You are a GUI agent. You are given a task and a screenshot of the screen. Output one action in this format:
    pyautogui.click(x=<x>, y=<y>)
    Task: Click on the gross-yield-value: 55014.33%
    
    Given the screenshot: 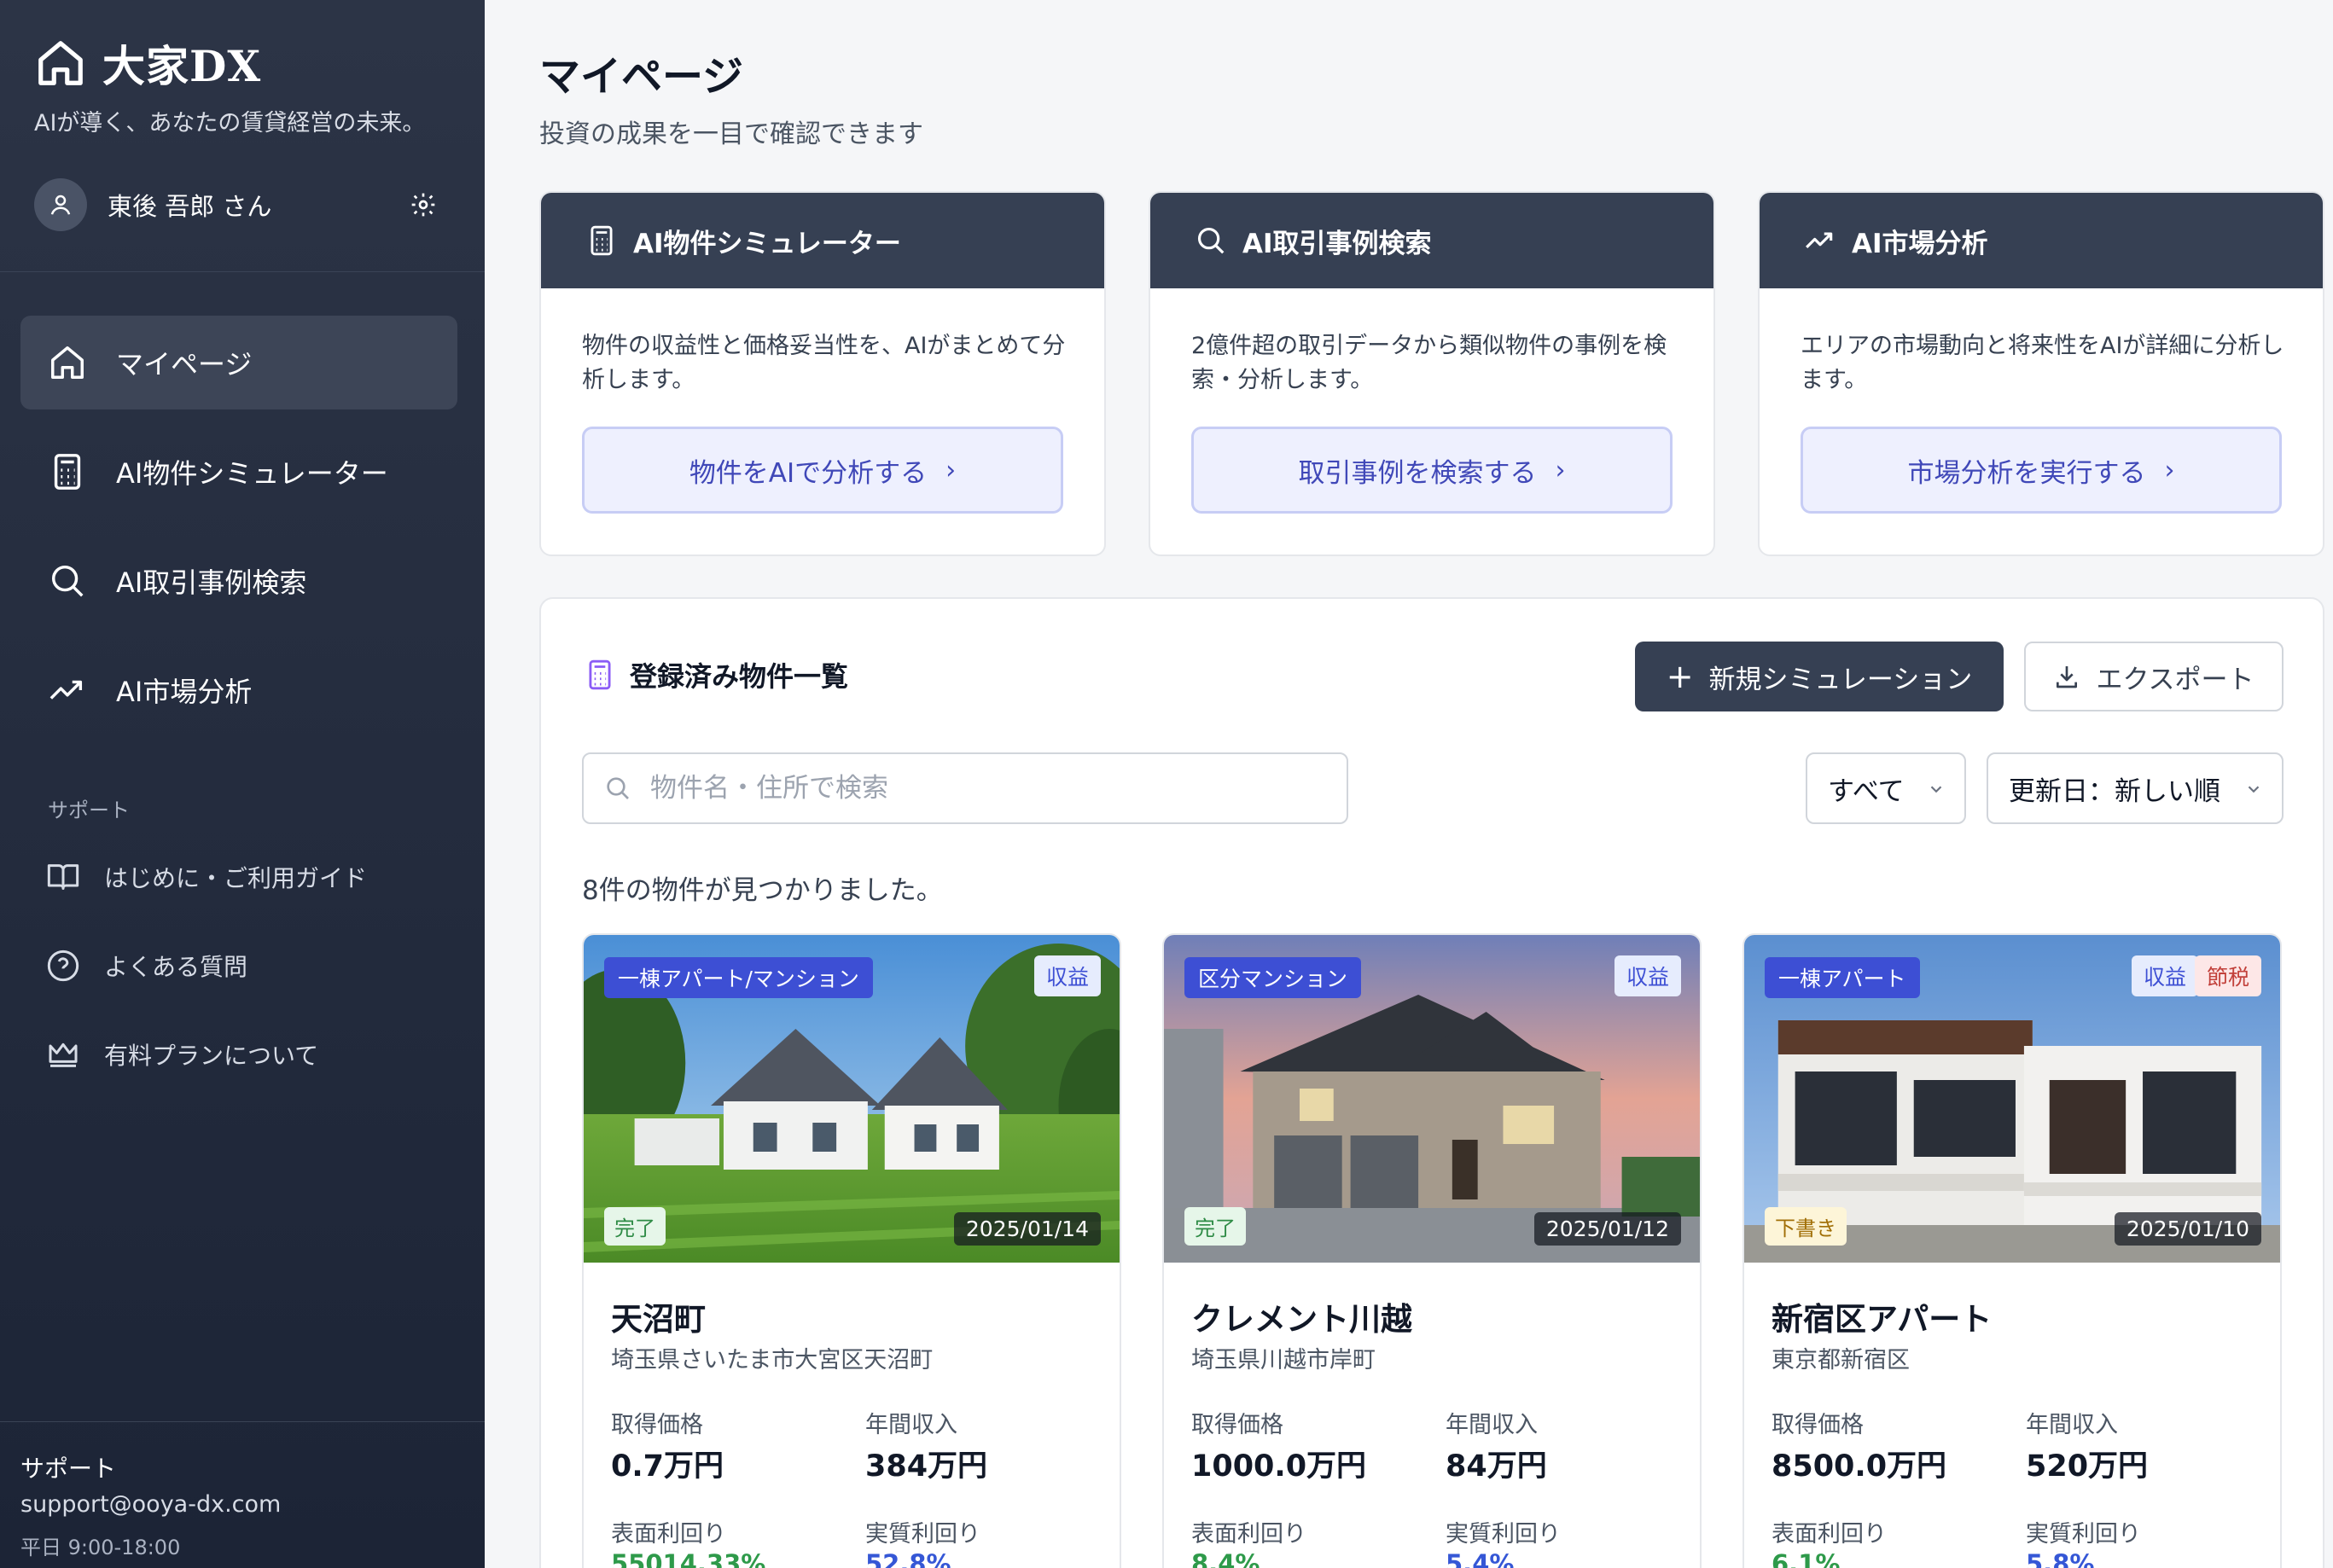 What is the action you would take?
    pyautogui.click(x=689, y=1558)
    